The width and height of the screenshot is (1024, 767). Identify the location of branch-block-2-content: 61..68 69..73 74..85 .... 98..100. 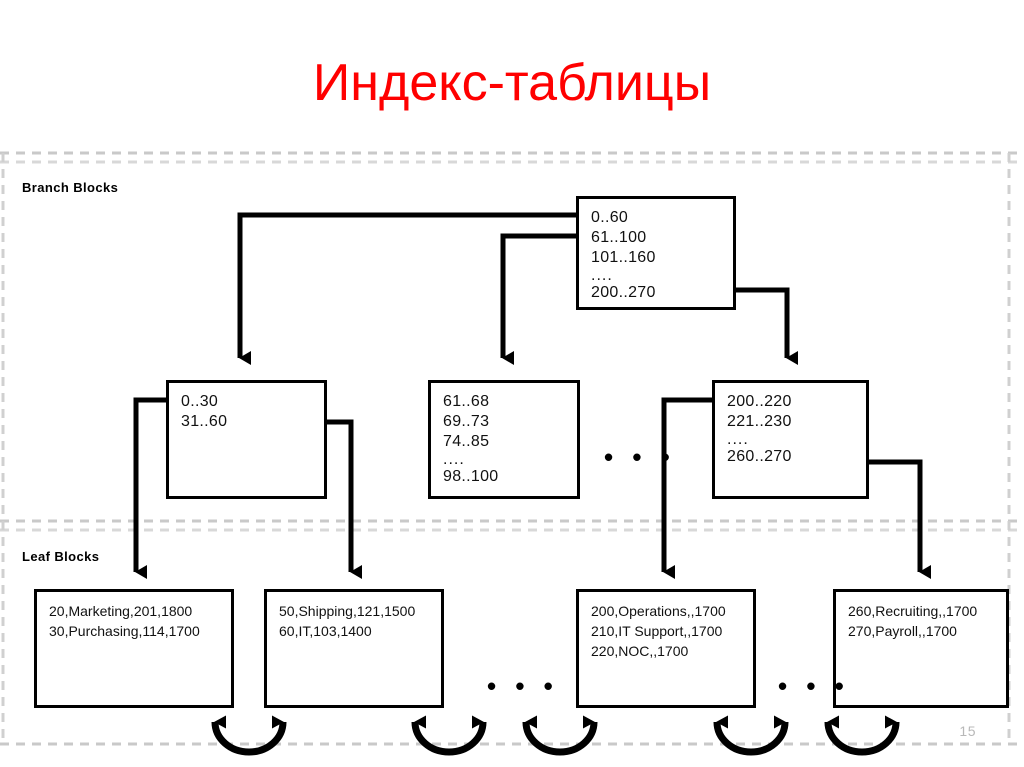
(507, 439).